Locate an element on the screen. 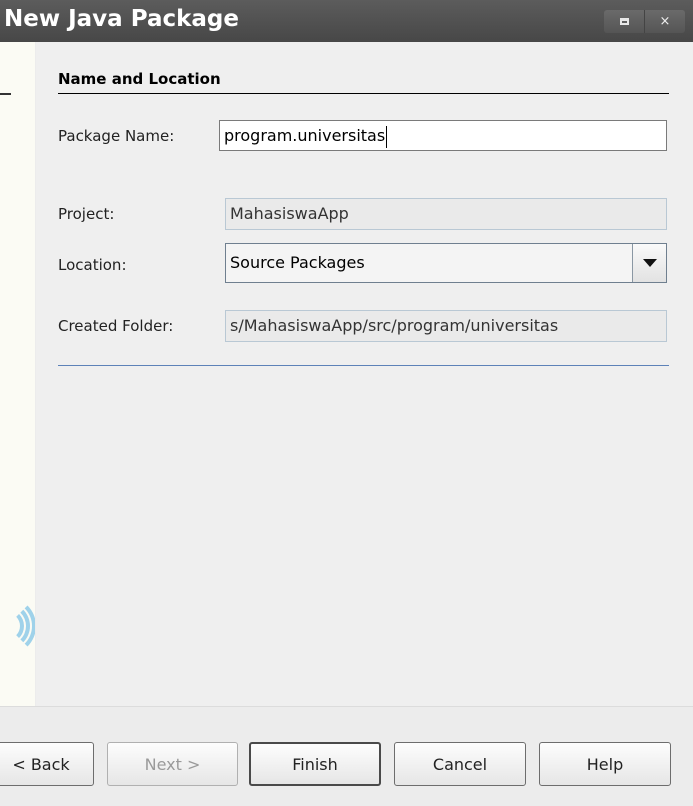  package-name-value: program.universitas is located at coordinates (305, 135).